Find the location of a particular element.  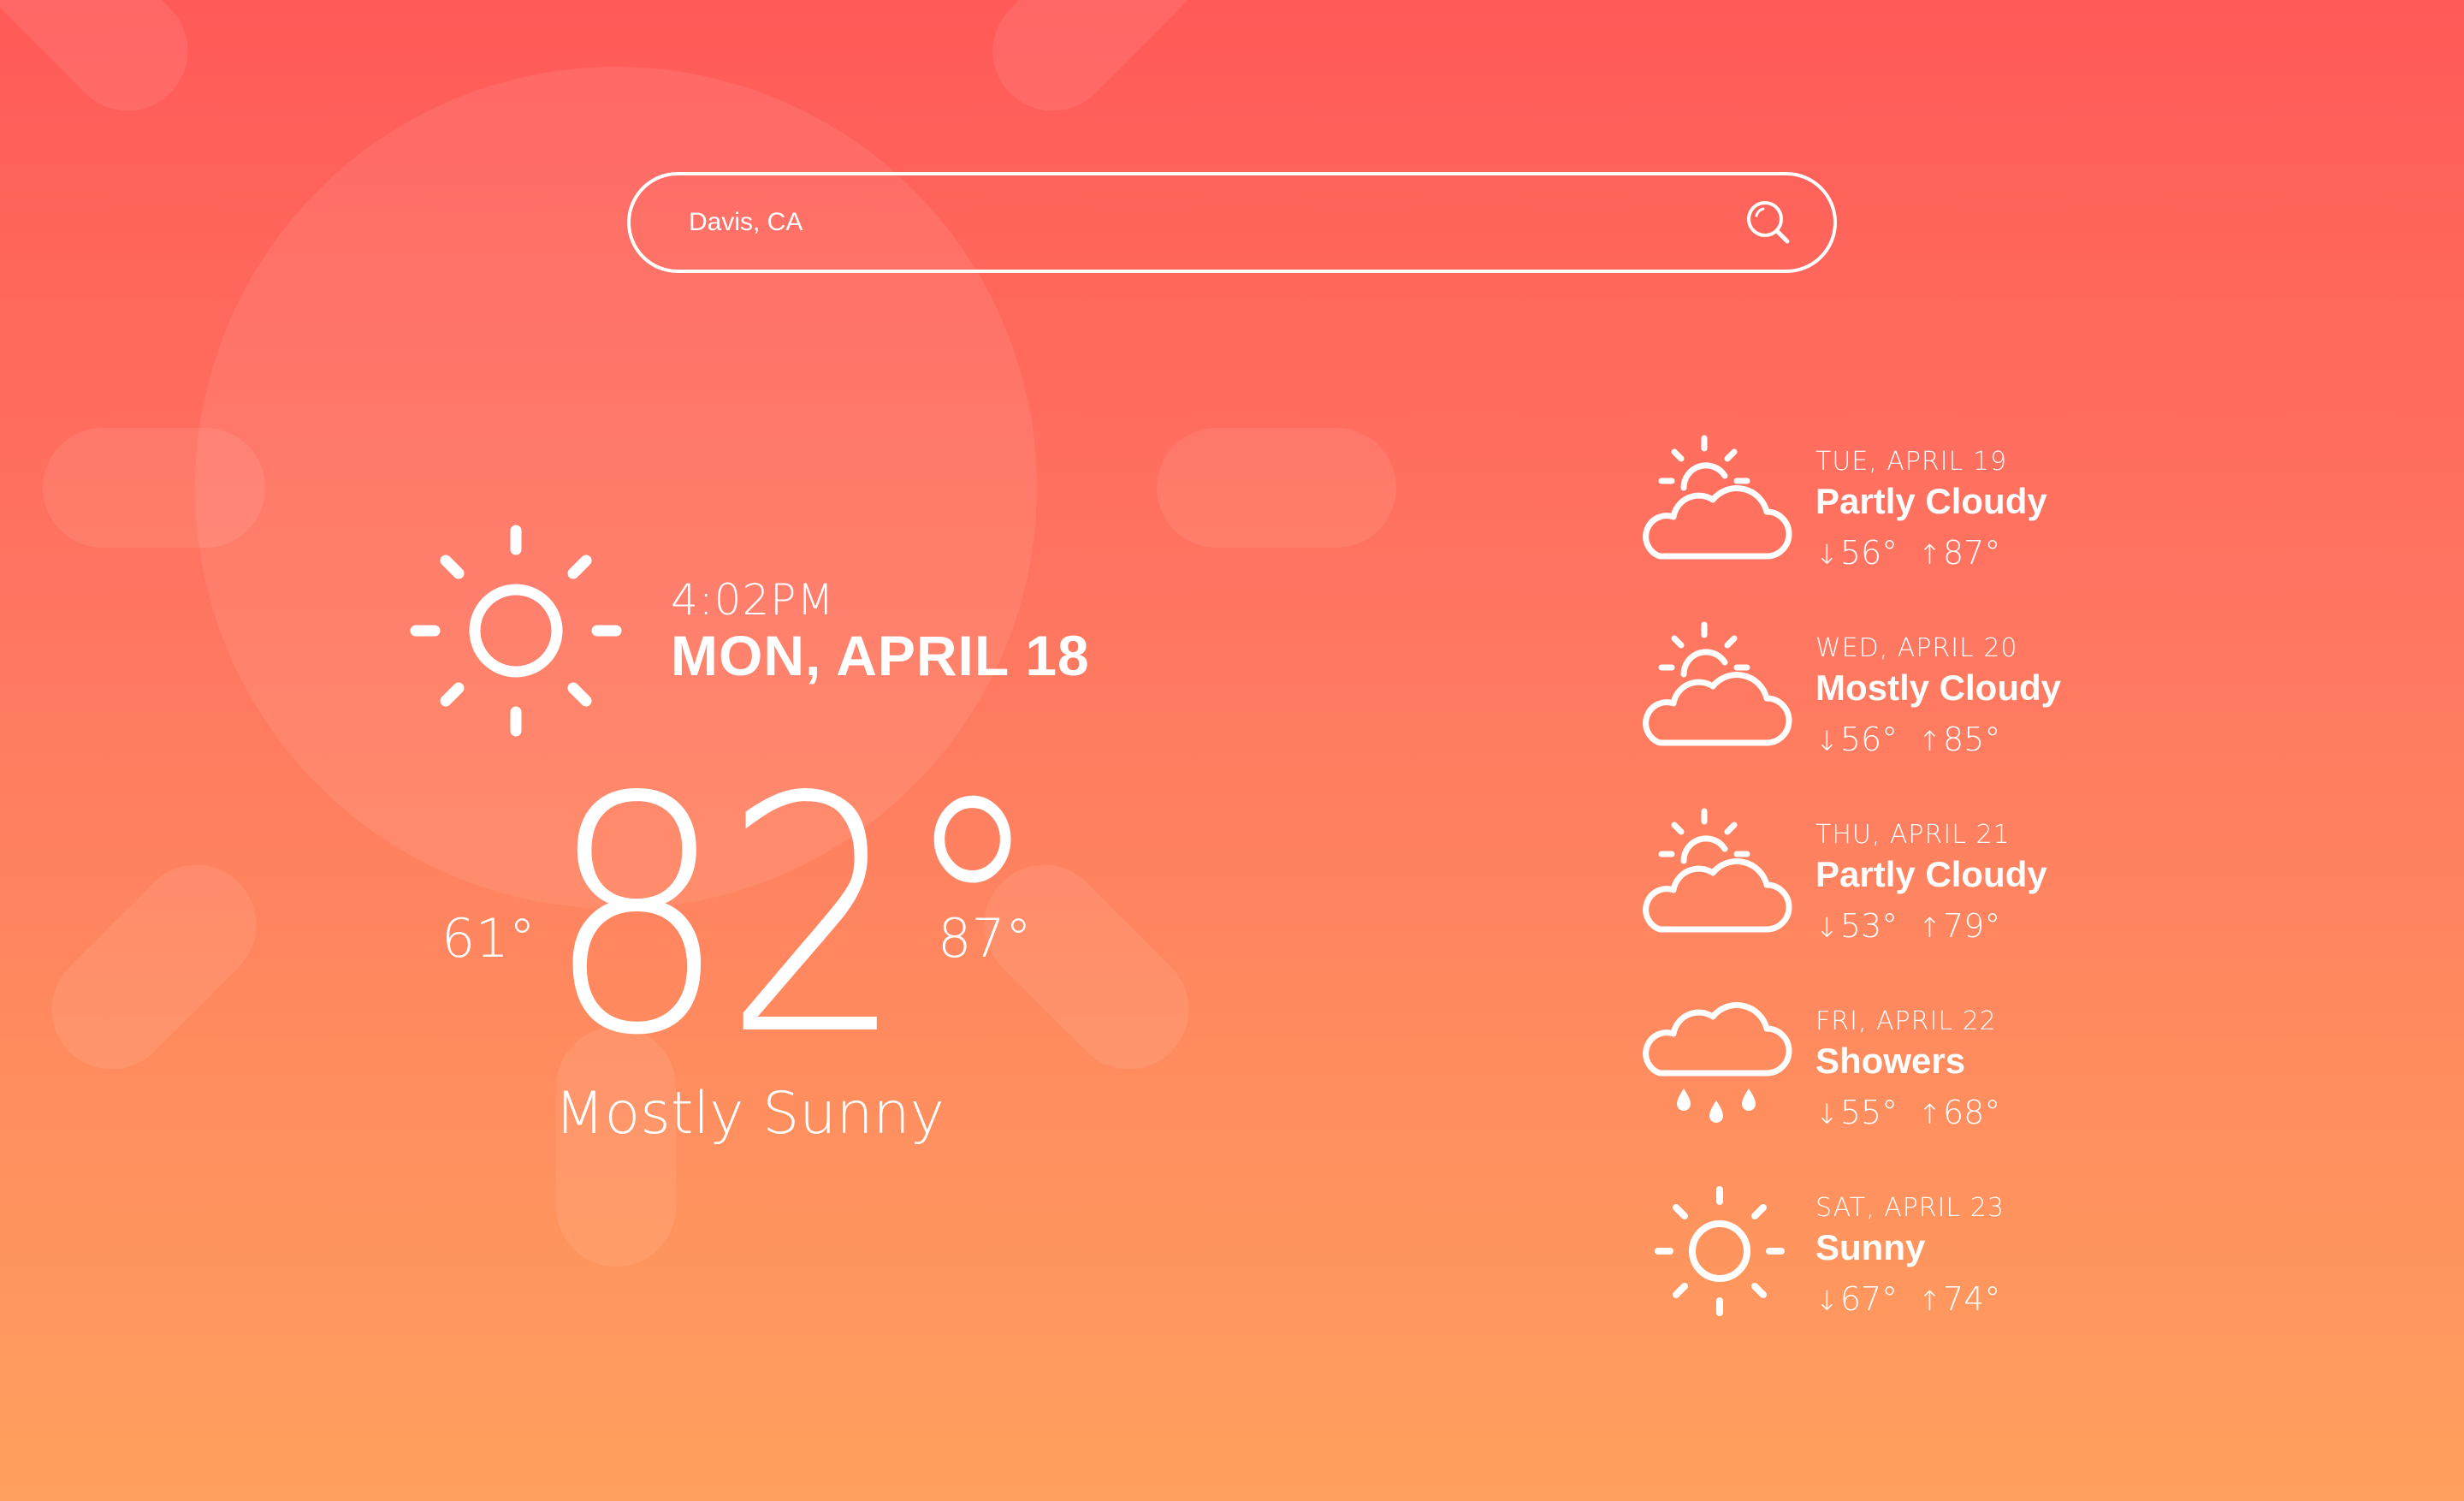

forecast-day: WED, APRIL 20 is located at coordinates (1916, 648).